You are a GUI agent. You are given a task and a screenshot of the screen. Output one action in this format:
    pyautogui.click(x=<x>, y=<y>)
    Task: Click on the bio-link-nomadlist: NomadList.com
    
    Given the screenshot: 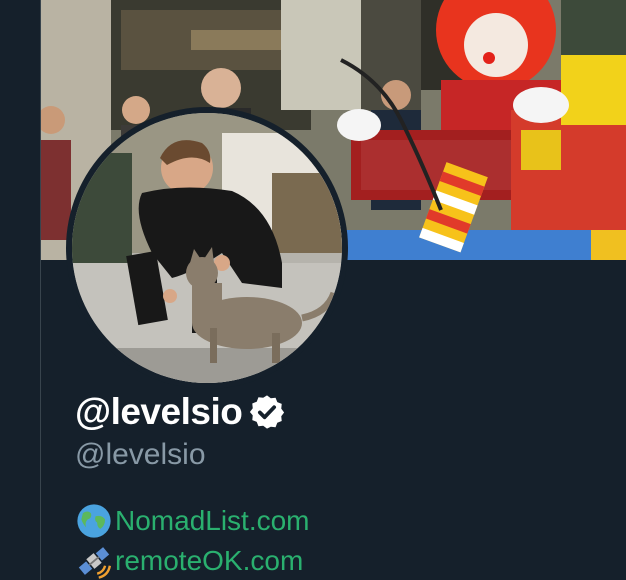 What is the action you would take?
    pyautogui.click(x=192, y=521)
    